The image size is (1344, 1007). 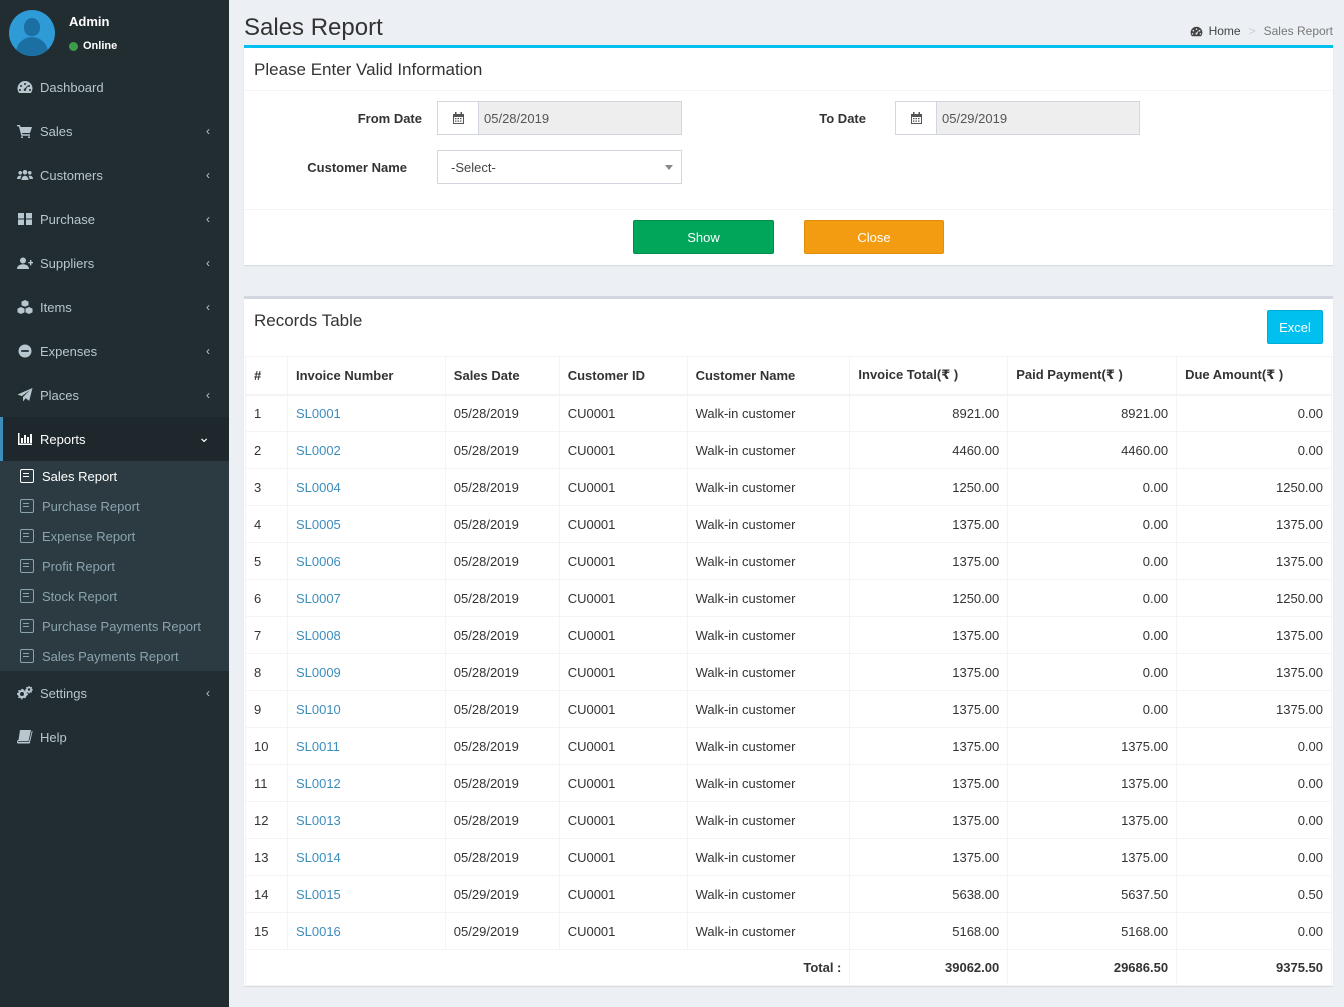 What do you see at coordinates (318, 894) in the screenshot?
I see `invoice-number-link: SL0015` at bounding box center [318, 894].